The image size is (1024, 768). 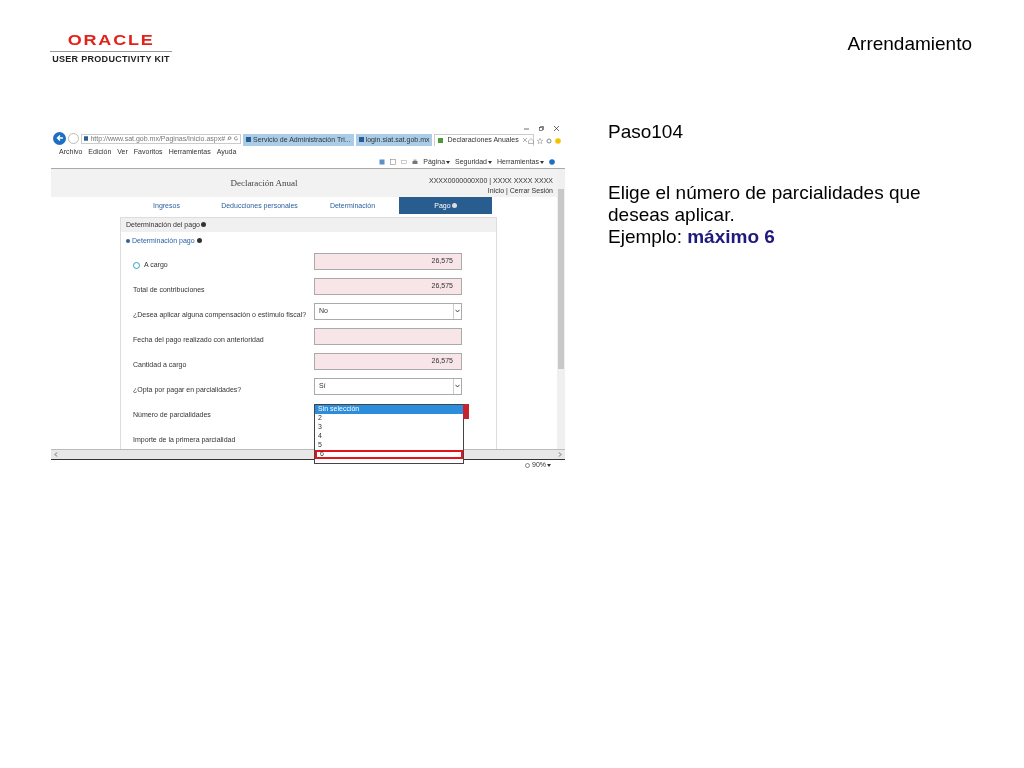 What do you see at coordinates (765, 204) in the screenshot?
I see `instruction-text: Elige el número de parcialidades que deseas aplicar.` at bounding box center [765, 204].